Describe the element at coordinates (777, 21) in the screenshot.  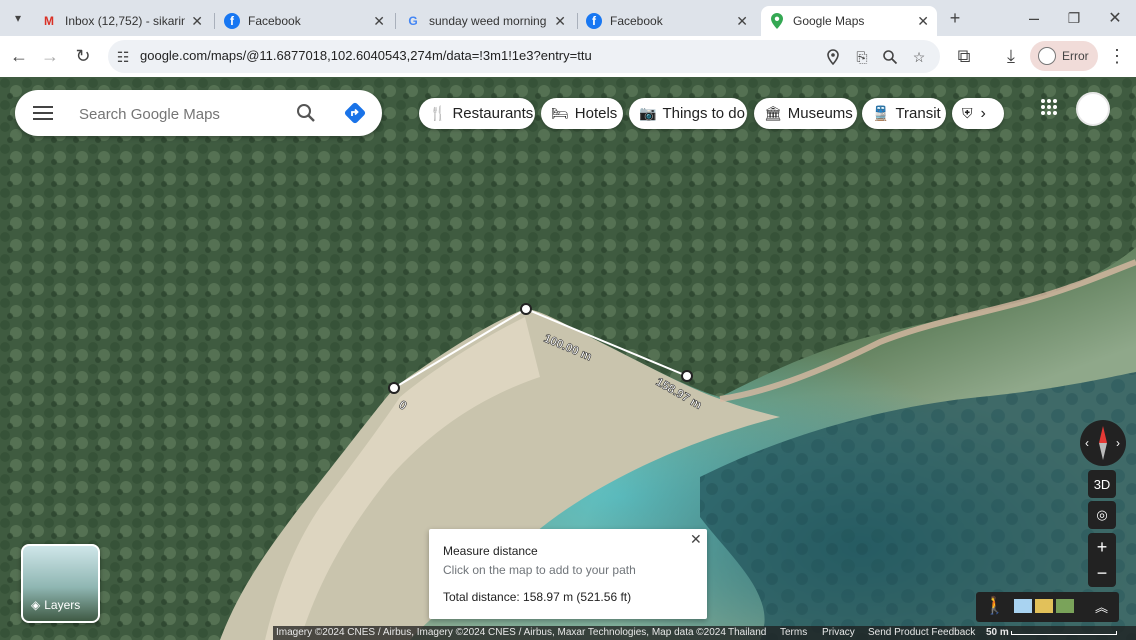
I see `maps-pin-icon` at that location.